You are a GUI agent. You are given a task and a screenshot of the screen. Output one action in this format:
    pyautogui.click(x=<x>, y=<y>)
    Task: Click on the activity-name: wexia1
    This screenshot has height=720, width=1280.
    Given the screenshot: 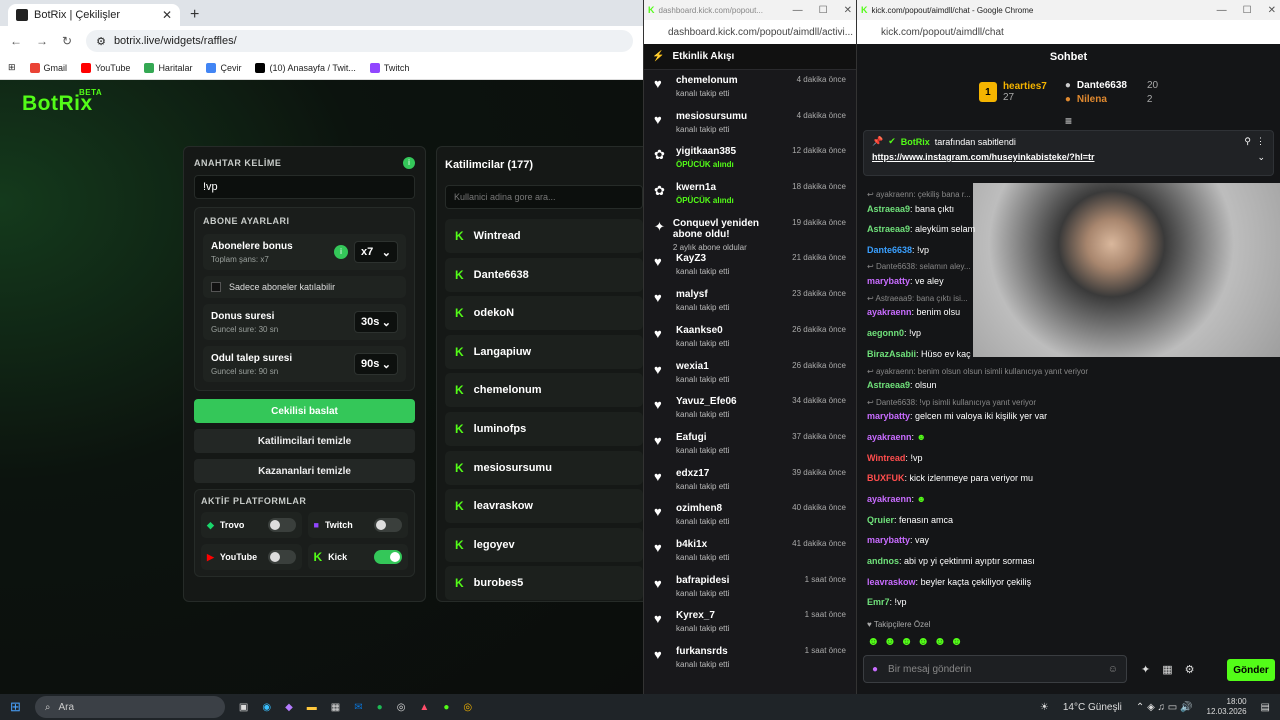 What is the action you would take?
    pyautogui.click(x=702, y=366)
    